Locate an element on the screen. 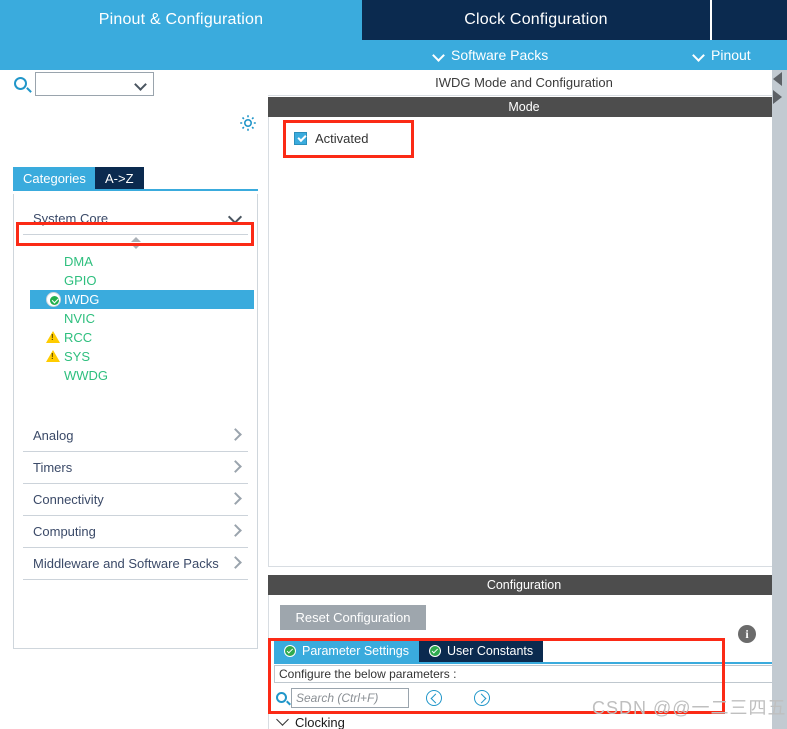 The height and width of the screenshot is (729, 787). sidebar-group-timers: Timers is located at coordinates (135, 468).